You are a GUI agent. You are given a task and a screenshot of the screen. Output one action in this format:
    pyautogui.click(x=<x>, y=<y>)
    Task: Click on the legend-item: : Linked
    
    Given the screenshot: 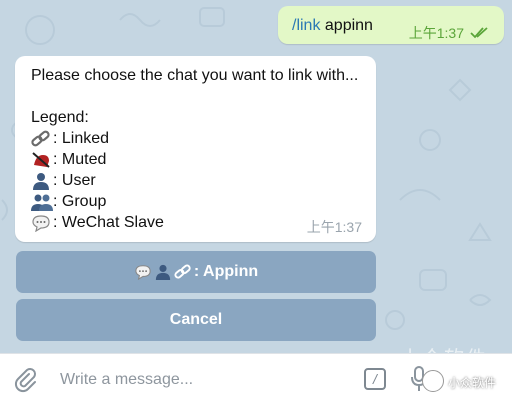 What is the action you would take?
    pyautogui.click(x=195, y=138)
    